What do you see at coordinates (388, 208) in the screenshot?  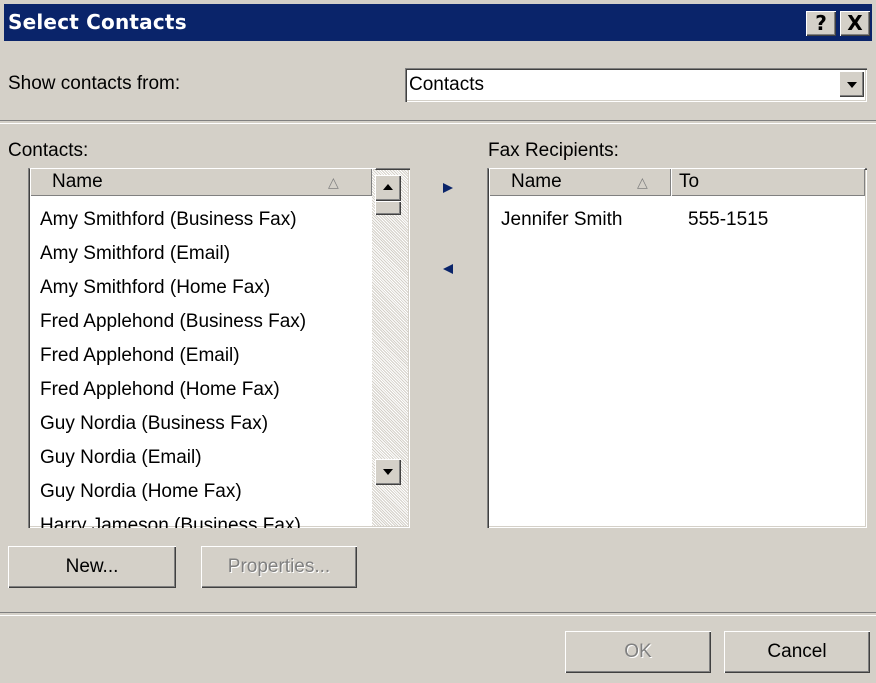 I see `scroll-thumb` at bounding box center [388, 208].